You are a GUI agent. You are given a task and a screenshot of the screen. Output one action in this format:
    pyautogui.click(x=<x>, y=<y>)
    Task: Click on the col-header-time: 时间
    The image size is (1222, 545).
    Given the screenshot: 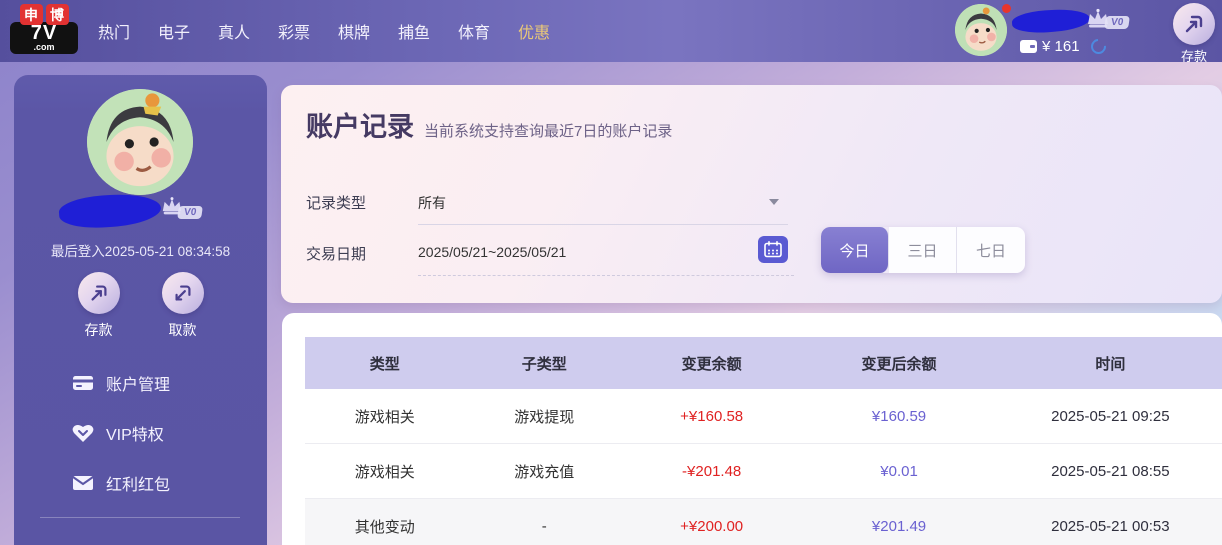 What is the action you would take?
    pyautogui.click(x=1110, y=364)
    